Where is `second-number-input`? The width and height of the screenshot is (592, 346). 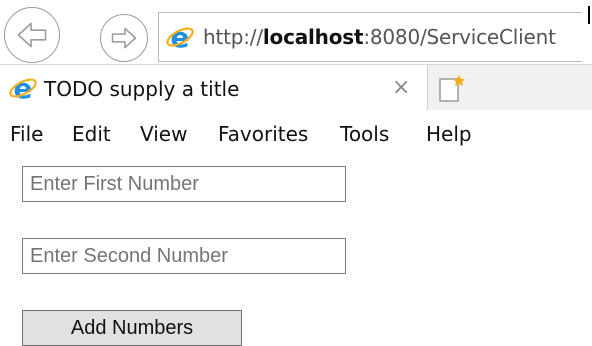
second-number-input is located at coordinates (184, 256).